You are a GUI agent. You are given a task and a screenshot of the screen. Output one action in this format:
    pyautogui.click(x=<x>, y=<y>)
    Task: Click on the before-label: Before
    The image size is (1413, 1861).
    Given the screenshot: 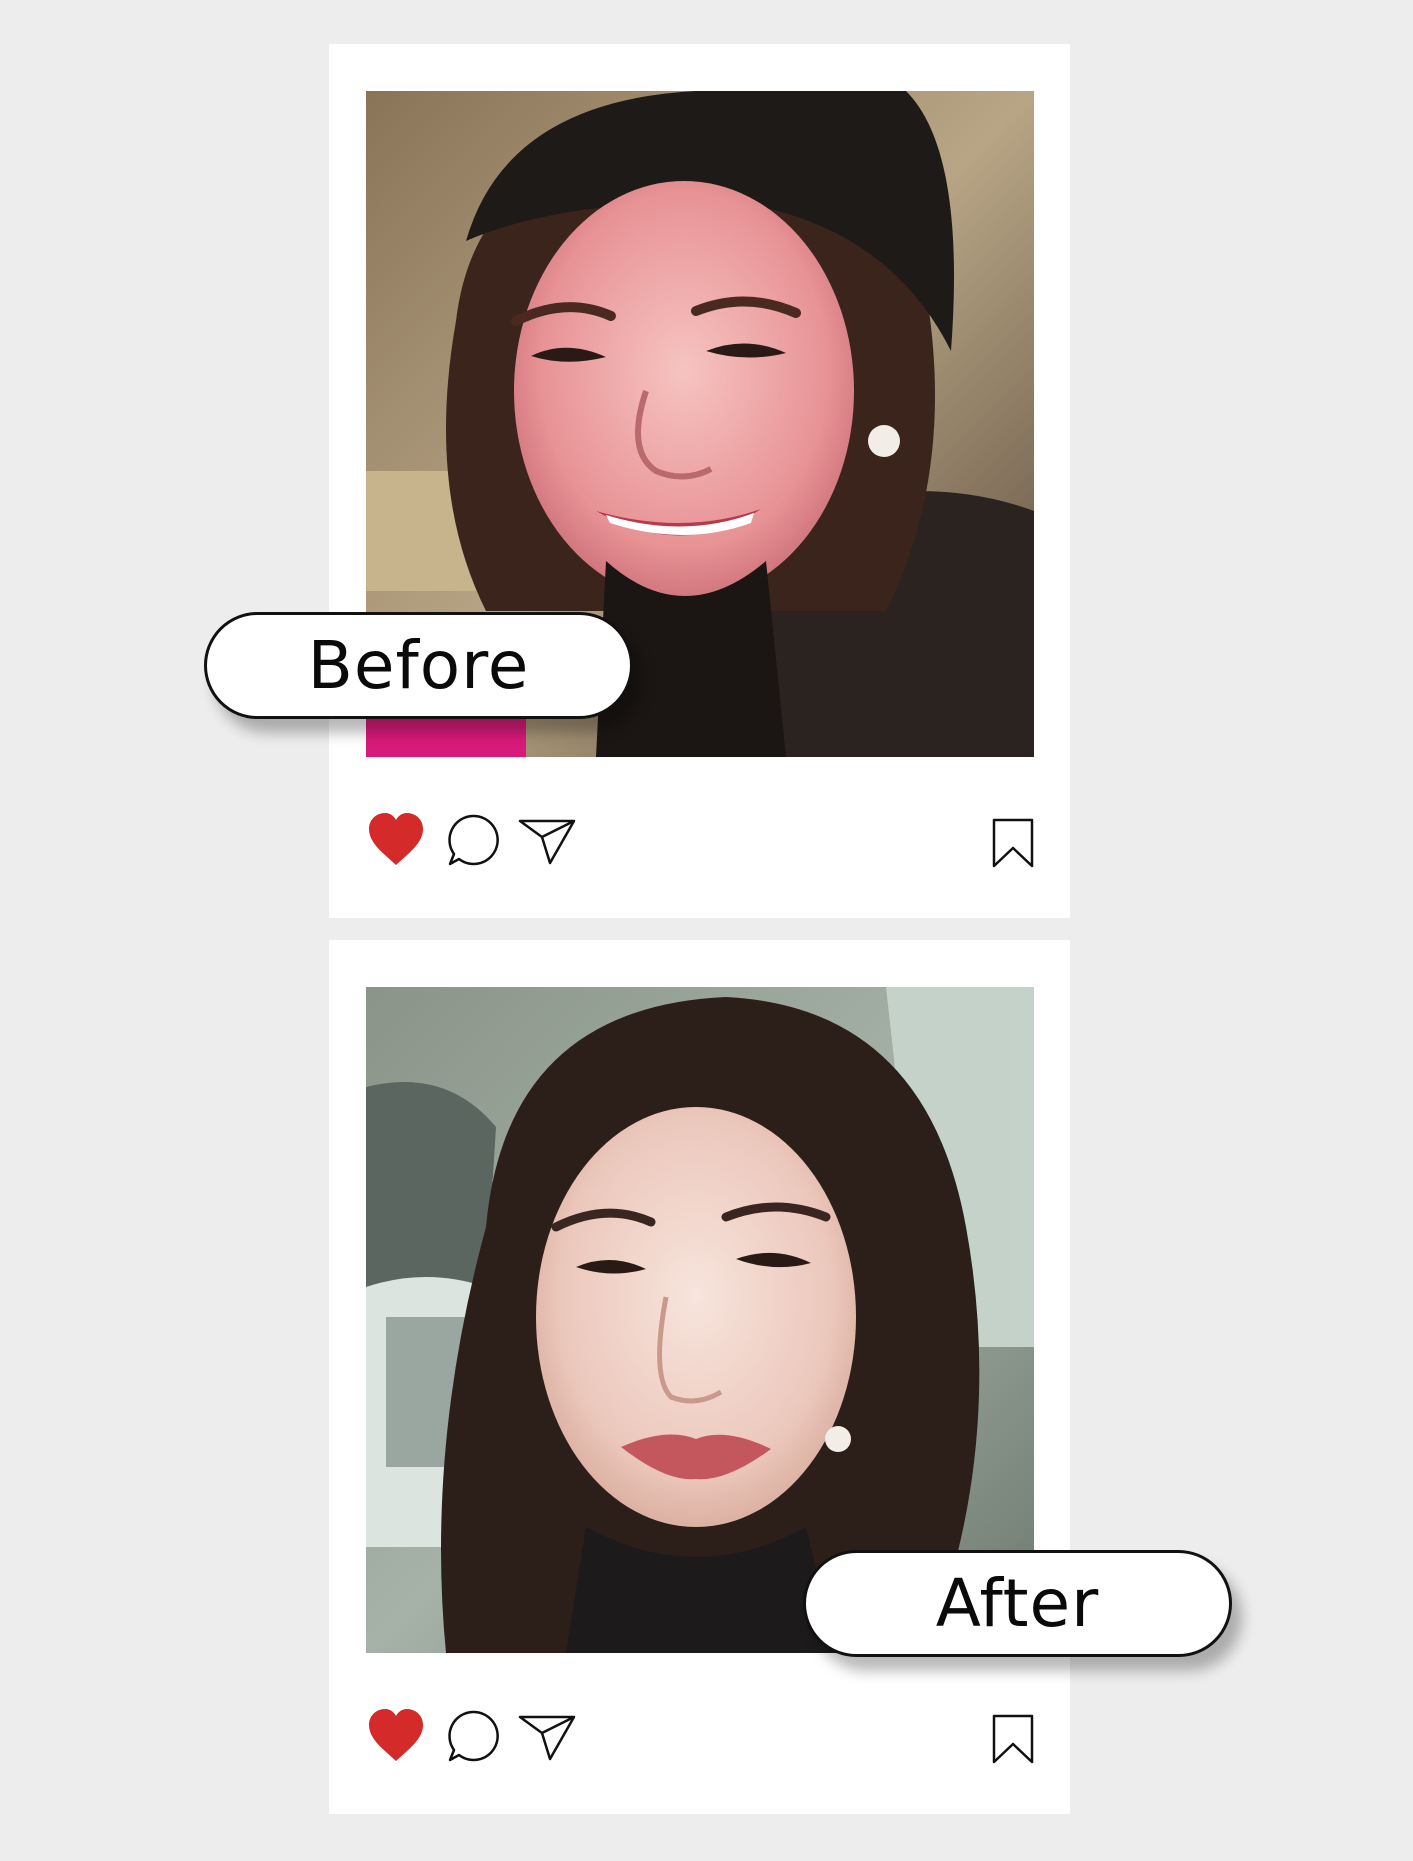 What is the action you would take?
    pyautogui.click(x=418, y=665)
    